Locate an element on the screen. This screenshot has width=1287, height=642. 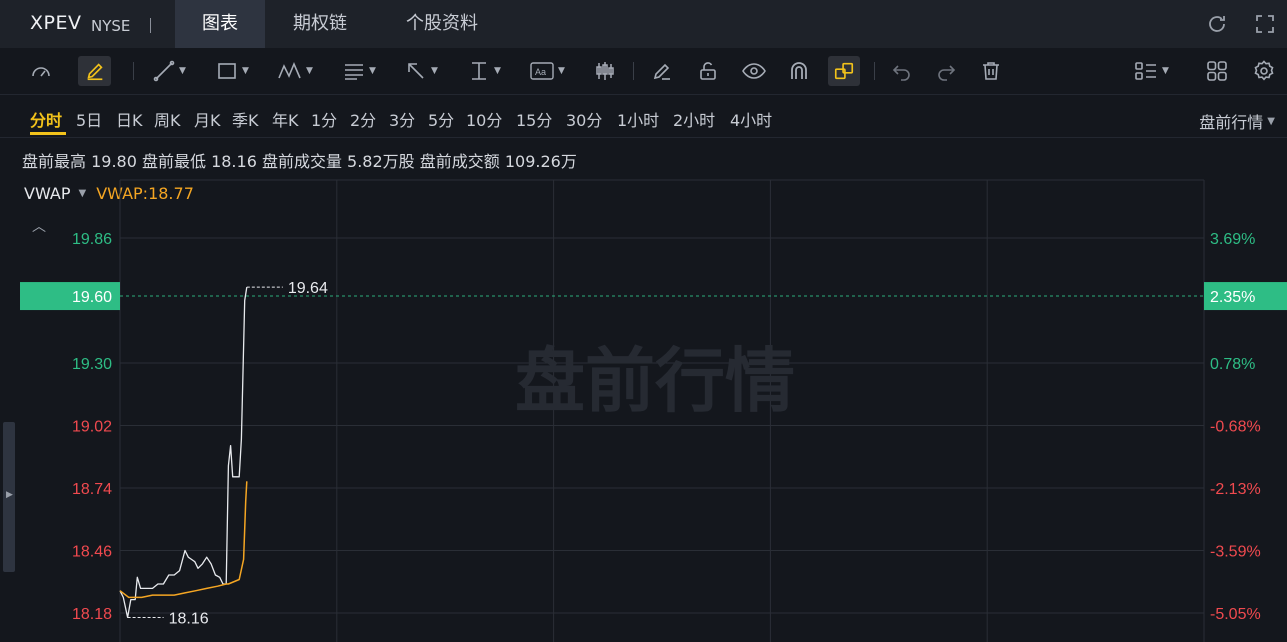
y-tick-label-left: 19.02 is located at coordinates (92, 427).